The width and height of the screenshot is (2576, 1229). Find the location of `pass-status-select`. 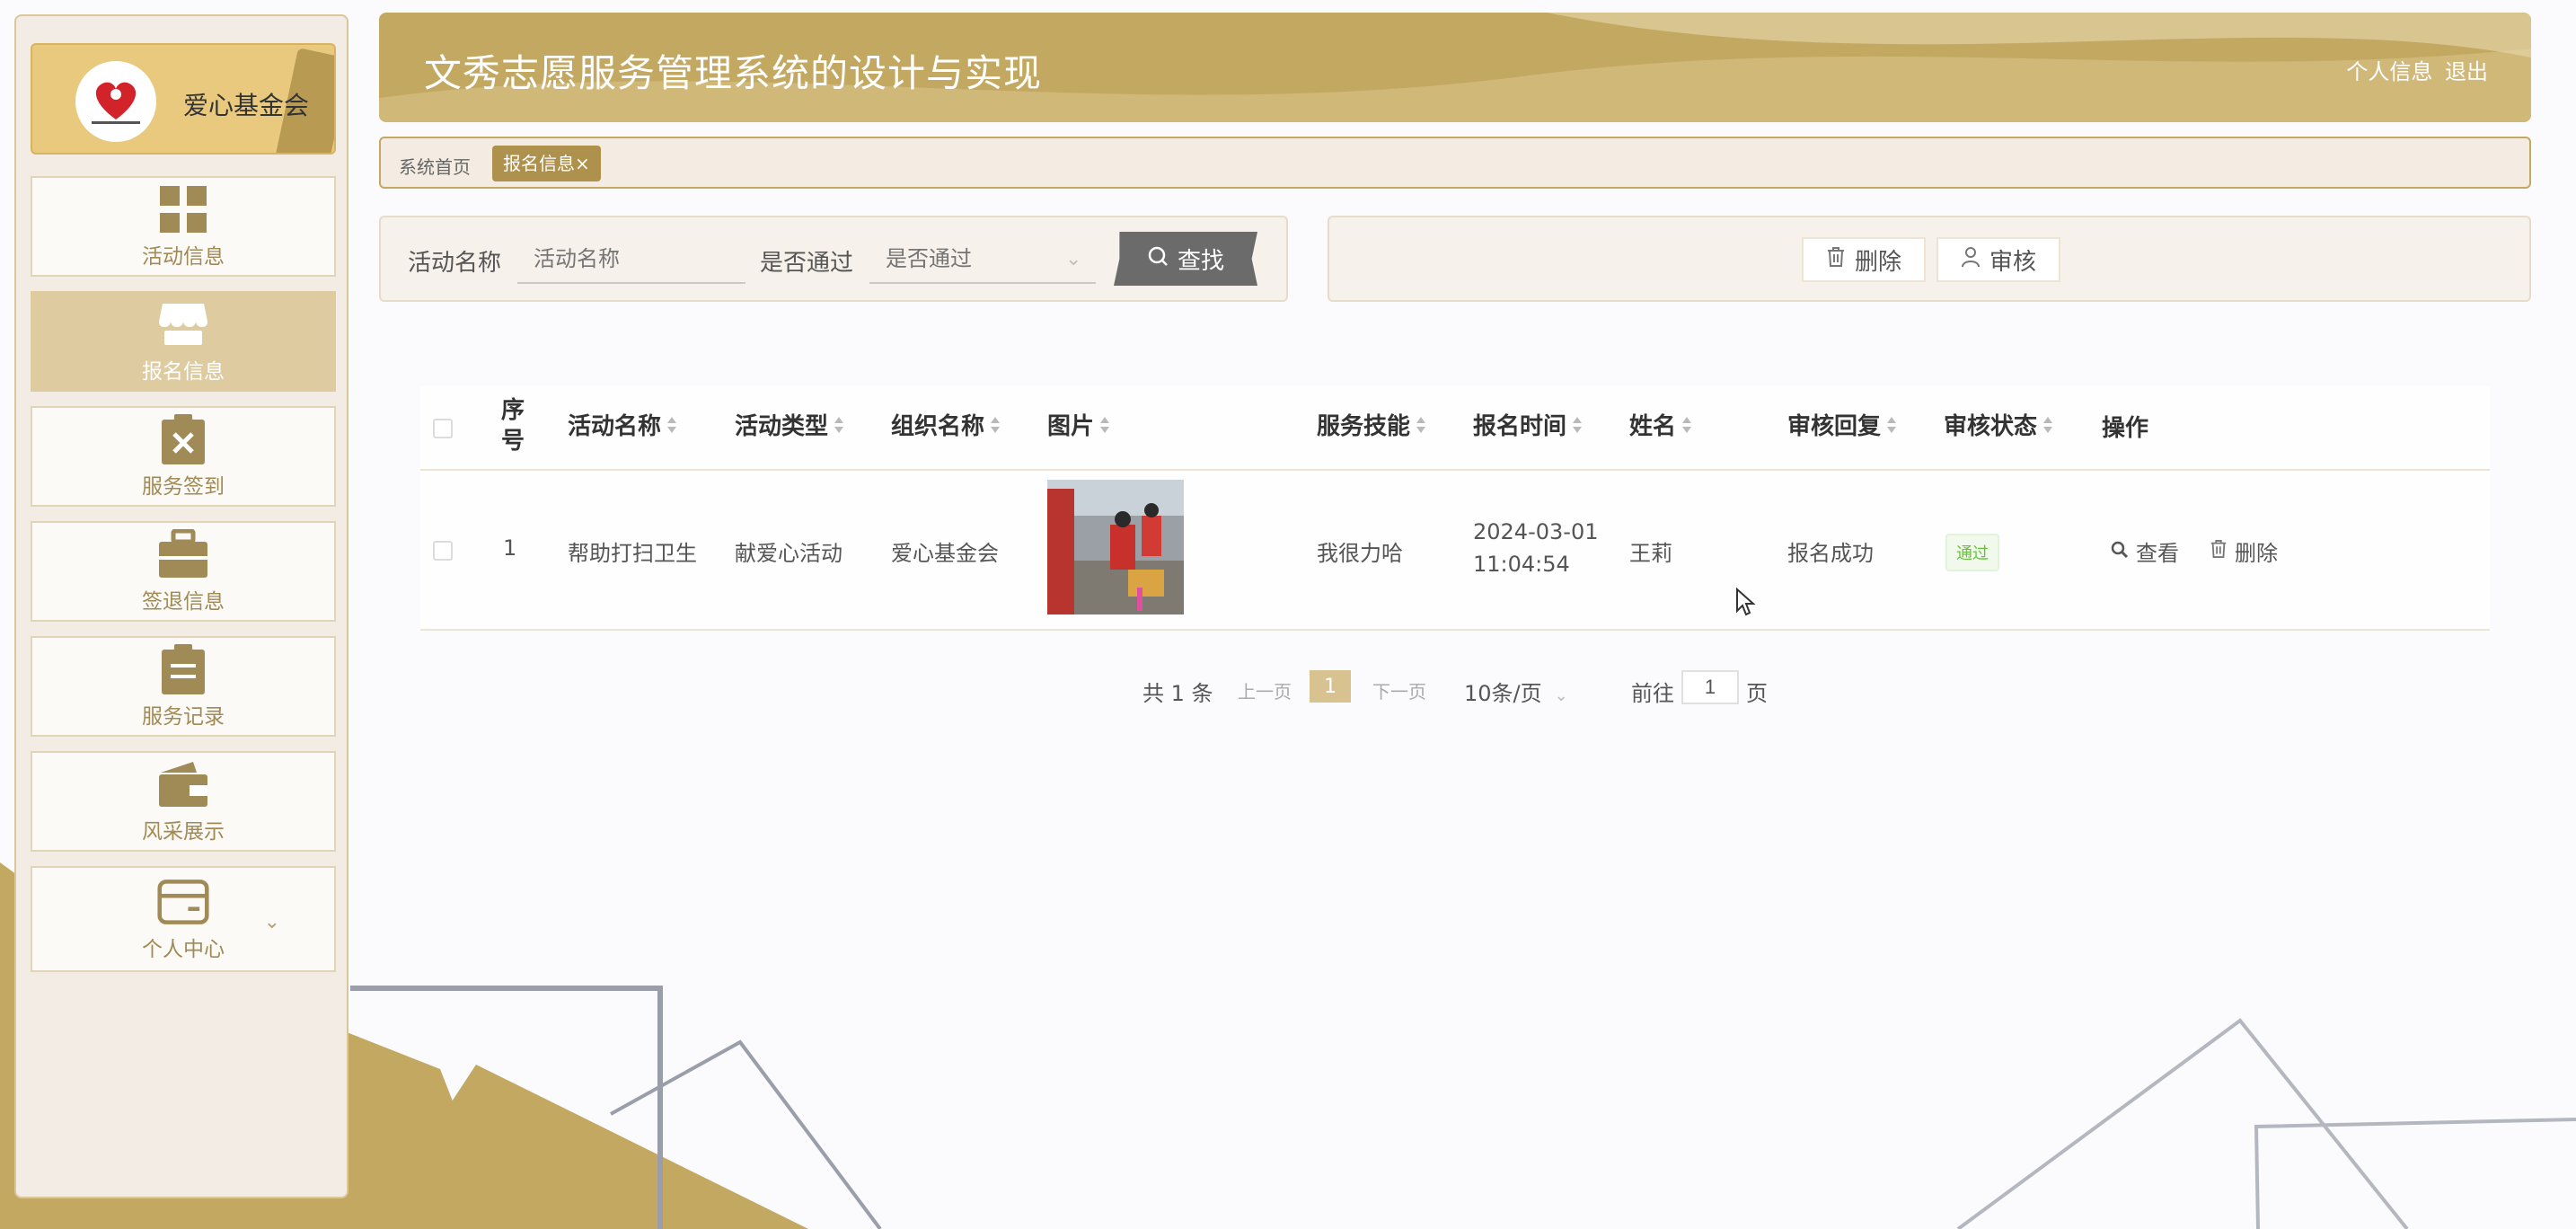

pass-status-select is located at coordinates (982, 260).